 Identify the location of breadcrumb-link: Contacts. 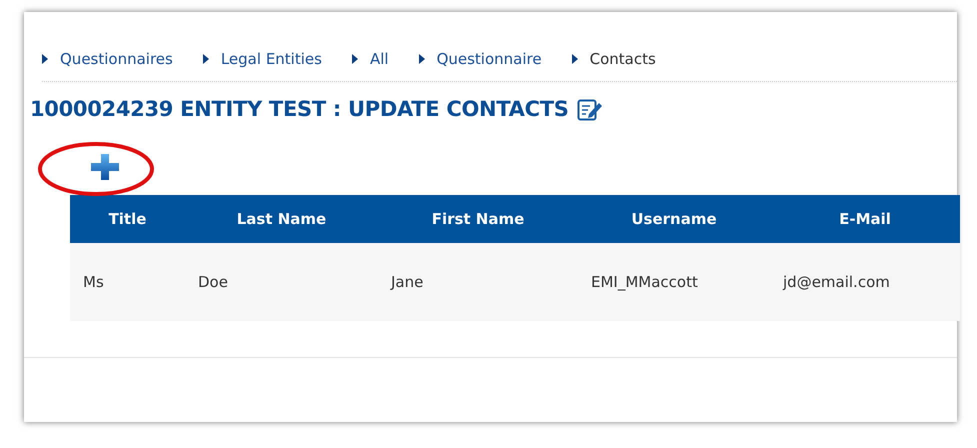
(614, 59).